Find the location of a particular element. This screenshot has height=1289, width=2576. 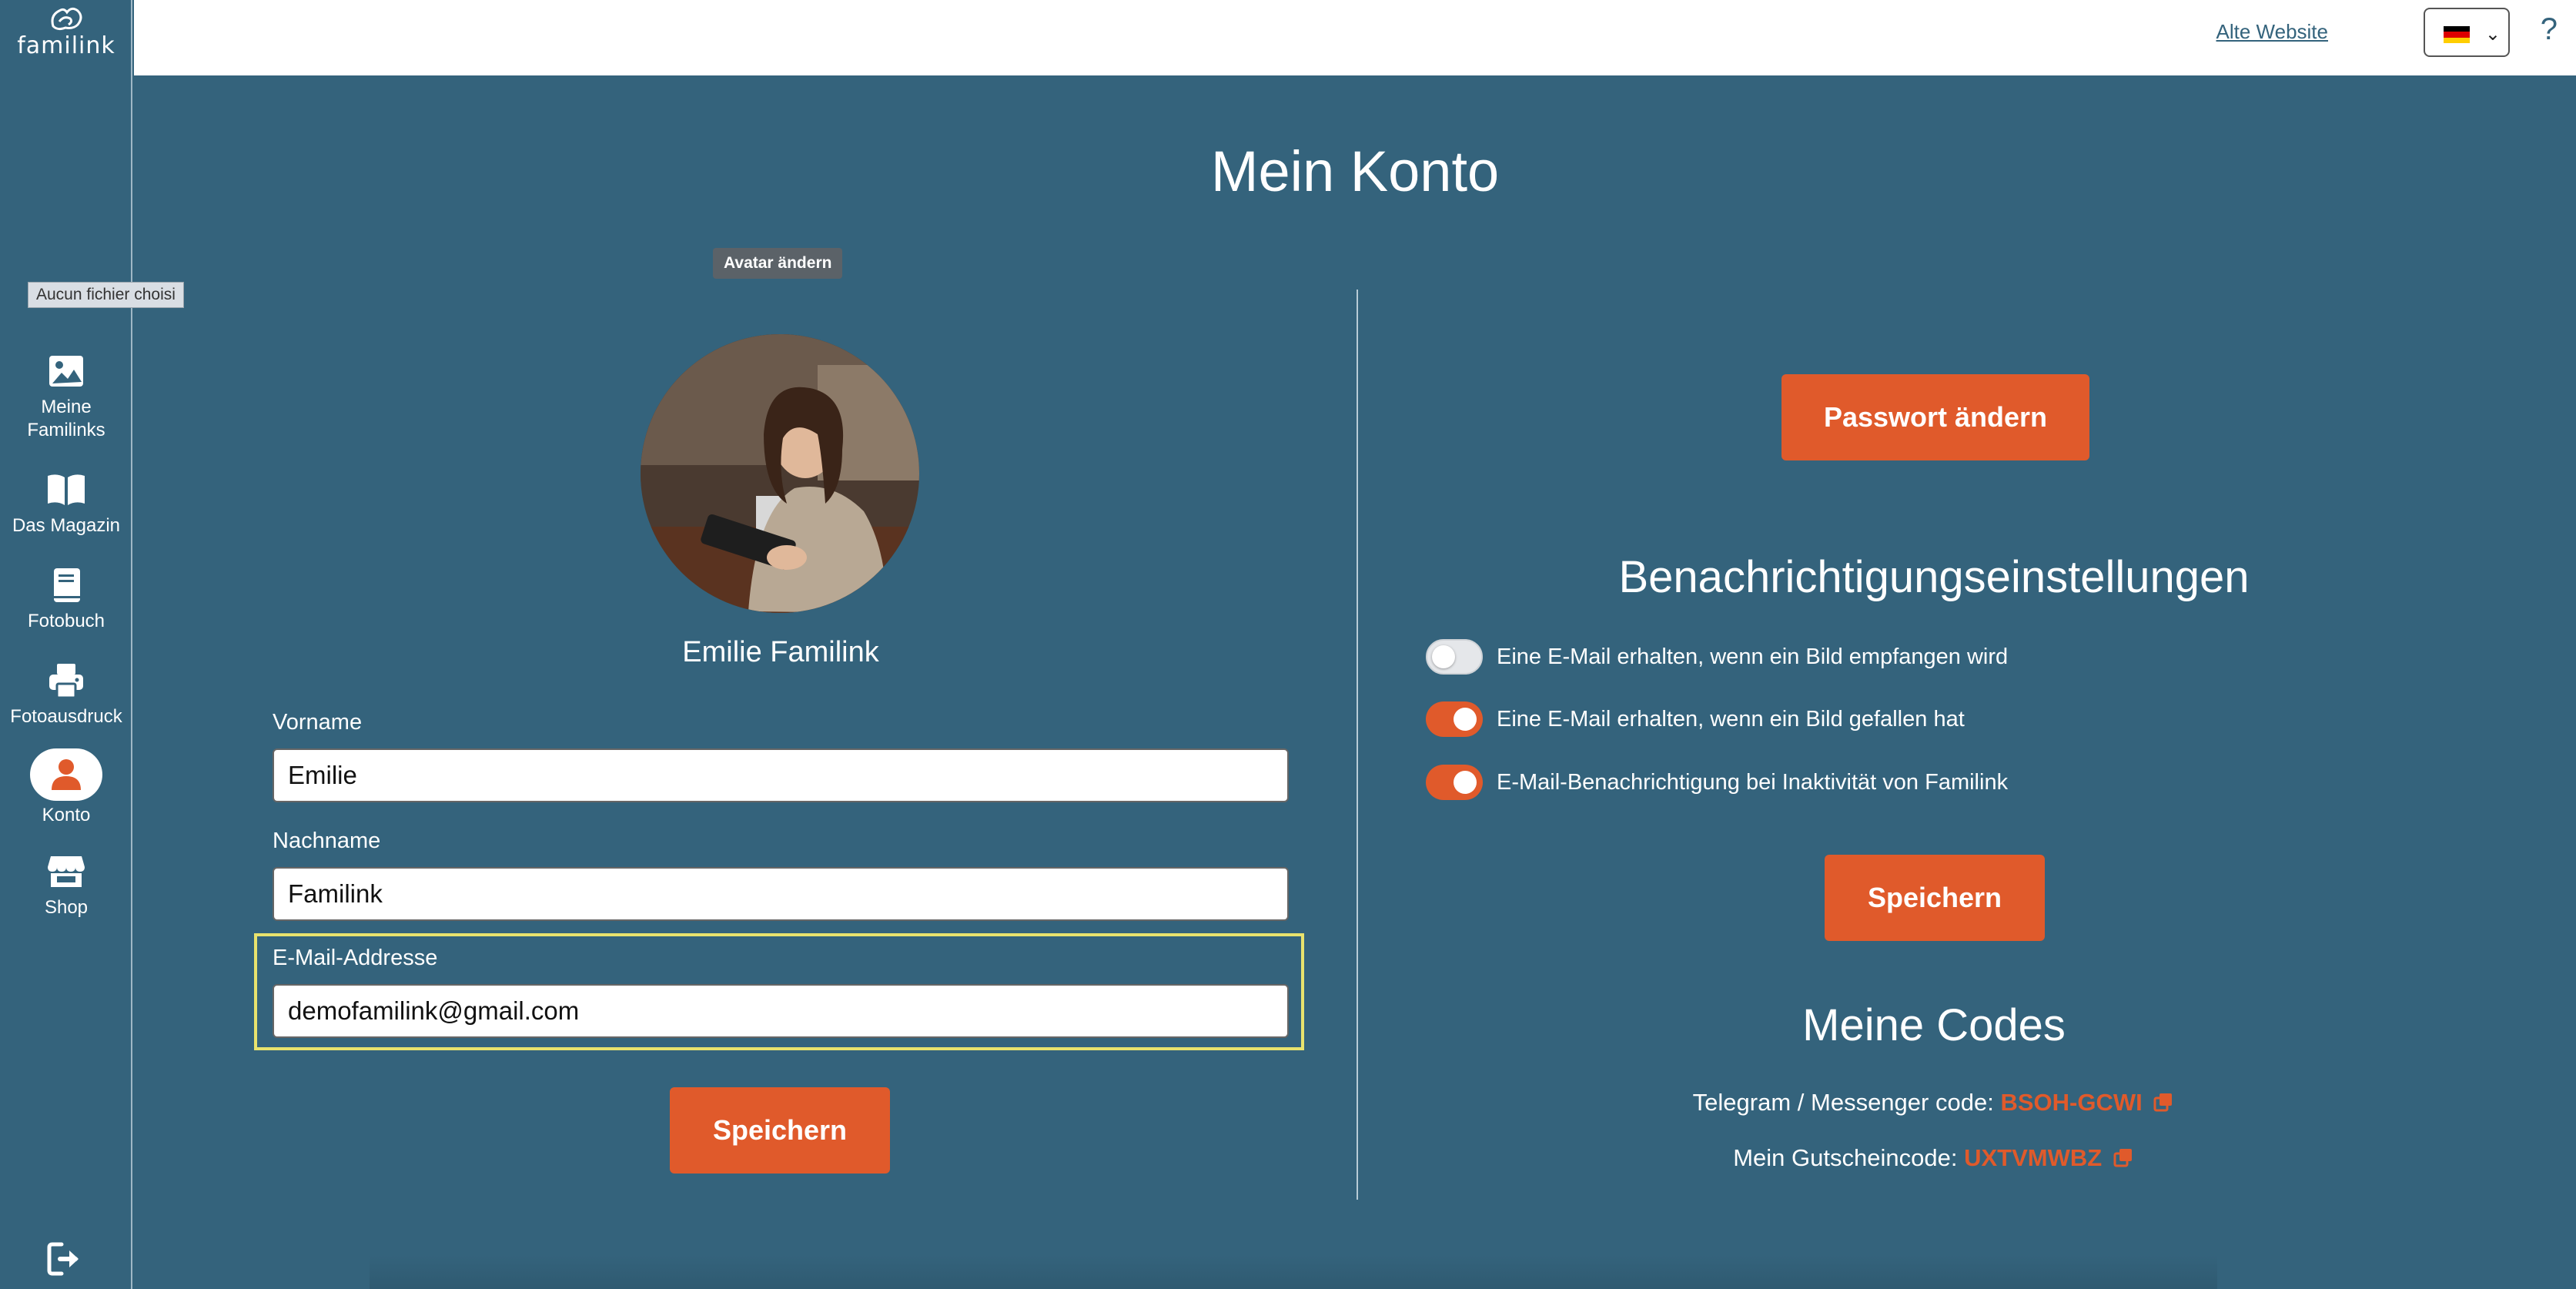

language-select: ⌄ is located at coordinates (2467, 33).